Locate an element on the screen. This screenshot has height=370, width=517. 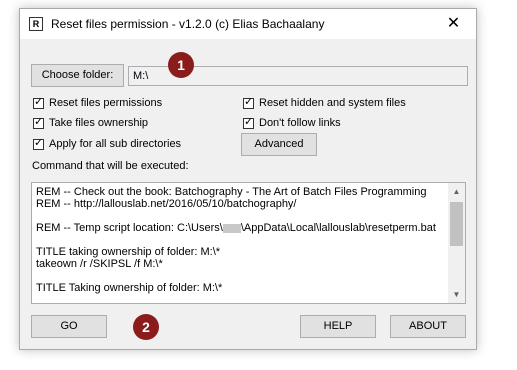
reset-hidden-label: Reset hidden and system files is located at coordinates (332, 103).